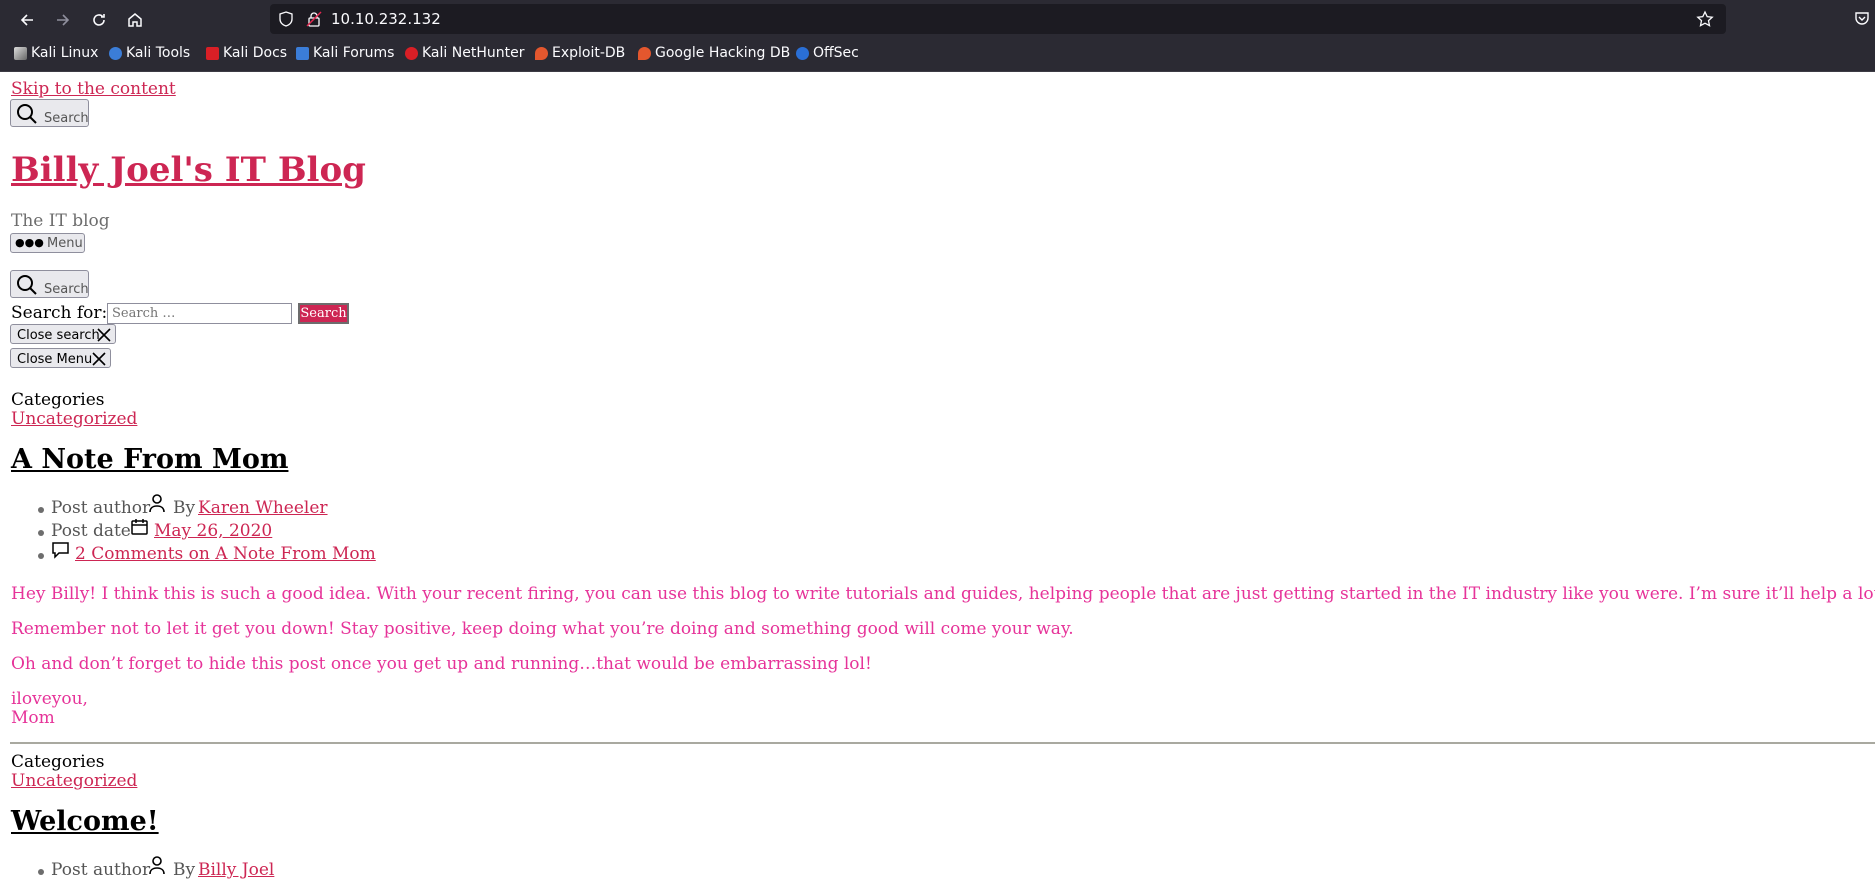 This screenshot has height=886, width=1875. Describe the element at coordinates (58, 335) in the screenshot. I see `close-search-label: Close search` at that location.